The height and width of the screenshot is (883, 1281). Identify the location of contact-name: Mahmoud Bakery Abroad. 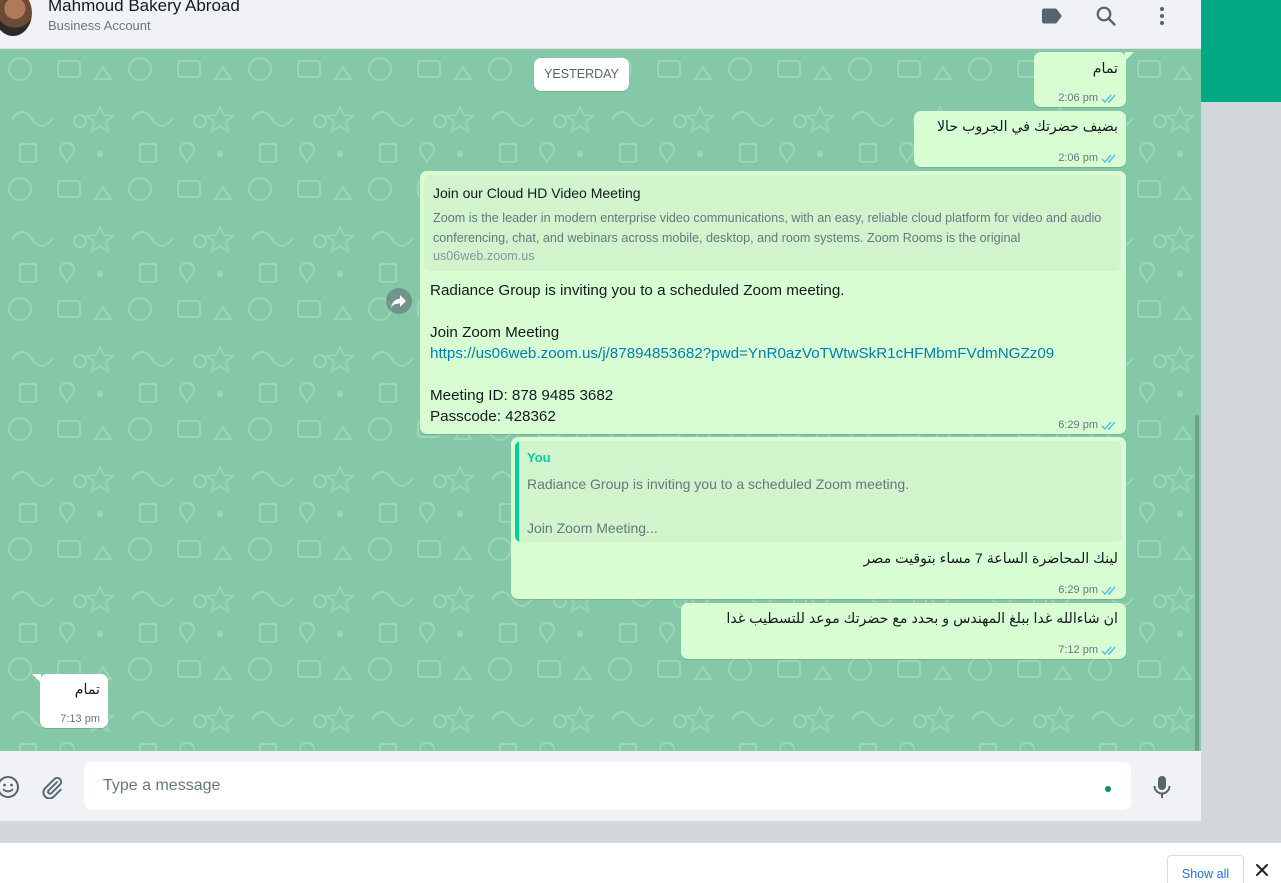
(144, 8).